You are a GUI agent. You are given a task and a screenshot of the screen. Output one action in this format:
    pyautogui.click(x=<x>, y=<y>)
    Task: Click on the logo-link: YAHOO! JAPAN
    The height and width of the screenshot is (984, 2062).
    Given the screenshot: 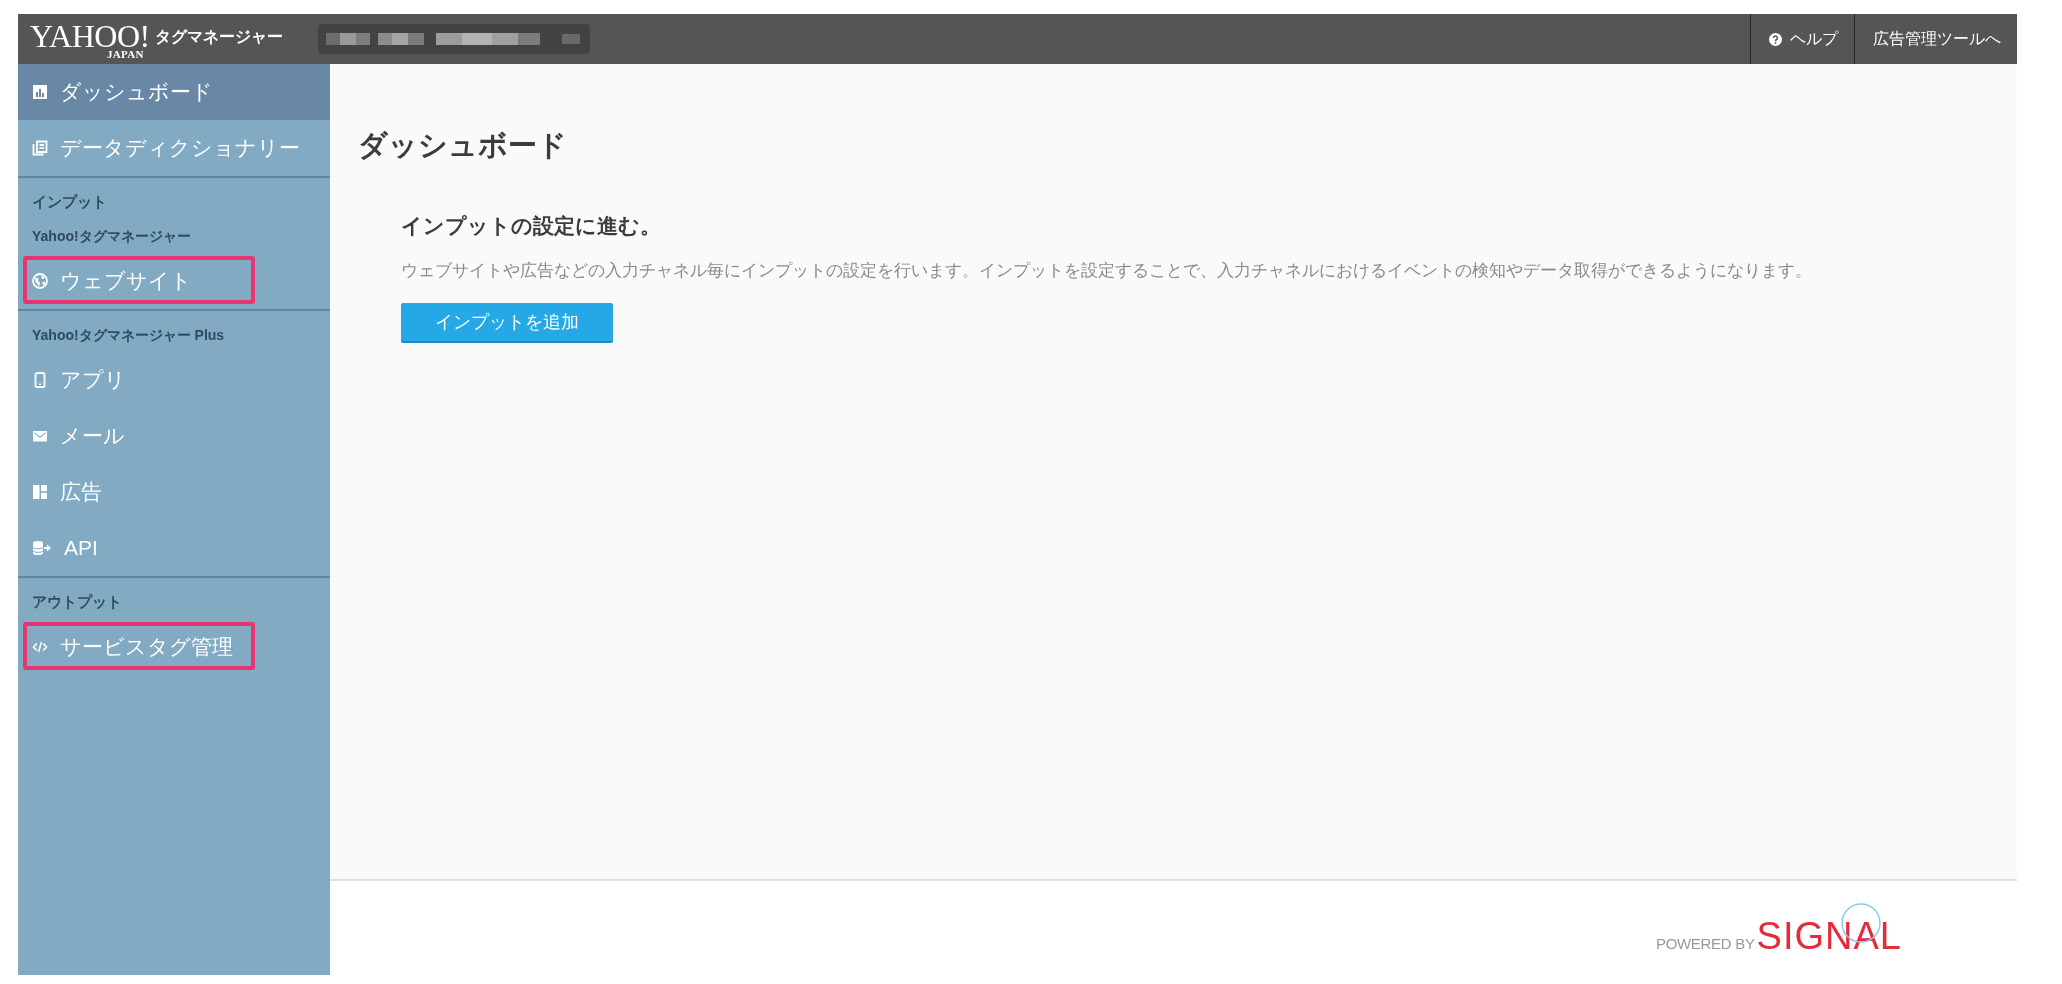 What is the action you would take?
    pyautogui.click(x=90, y=41)
    